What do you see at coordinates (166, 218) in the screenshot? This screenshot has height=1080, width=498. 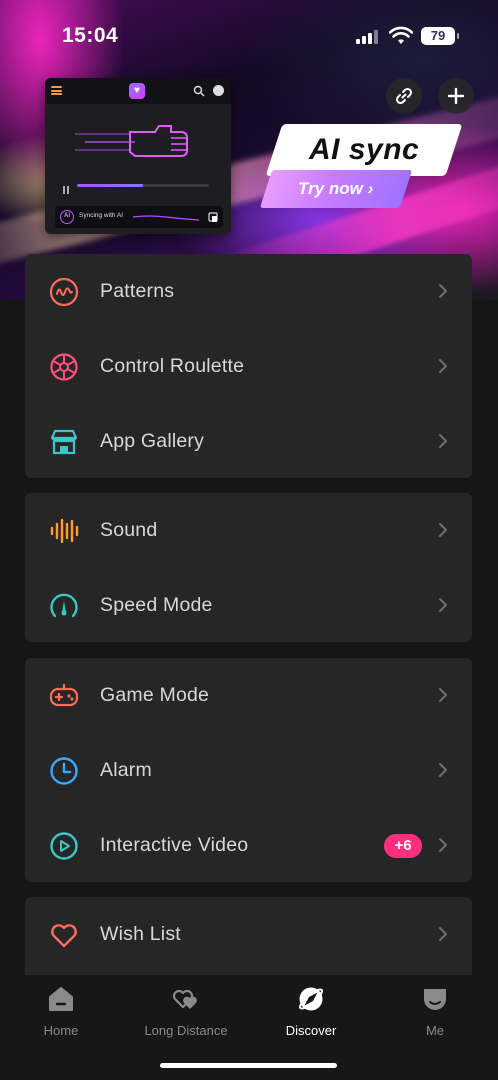 I see `waveform-icon` at bounding box center [166, 218].